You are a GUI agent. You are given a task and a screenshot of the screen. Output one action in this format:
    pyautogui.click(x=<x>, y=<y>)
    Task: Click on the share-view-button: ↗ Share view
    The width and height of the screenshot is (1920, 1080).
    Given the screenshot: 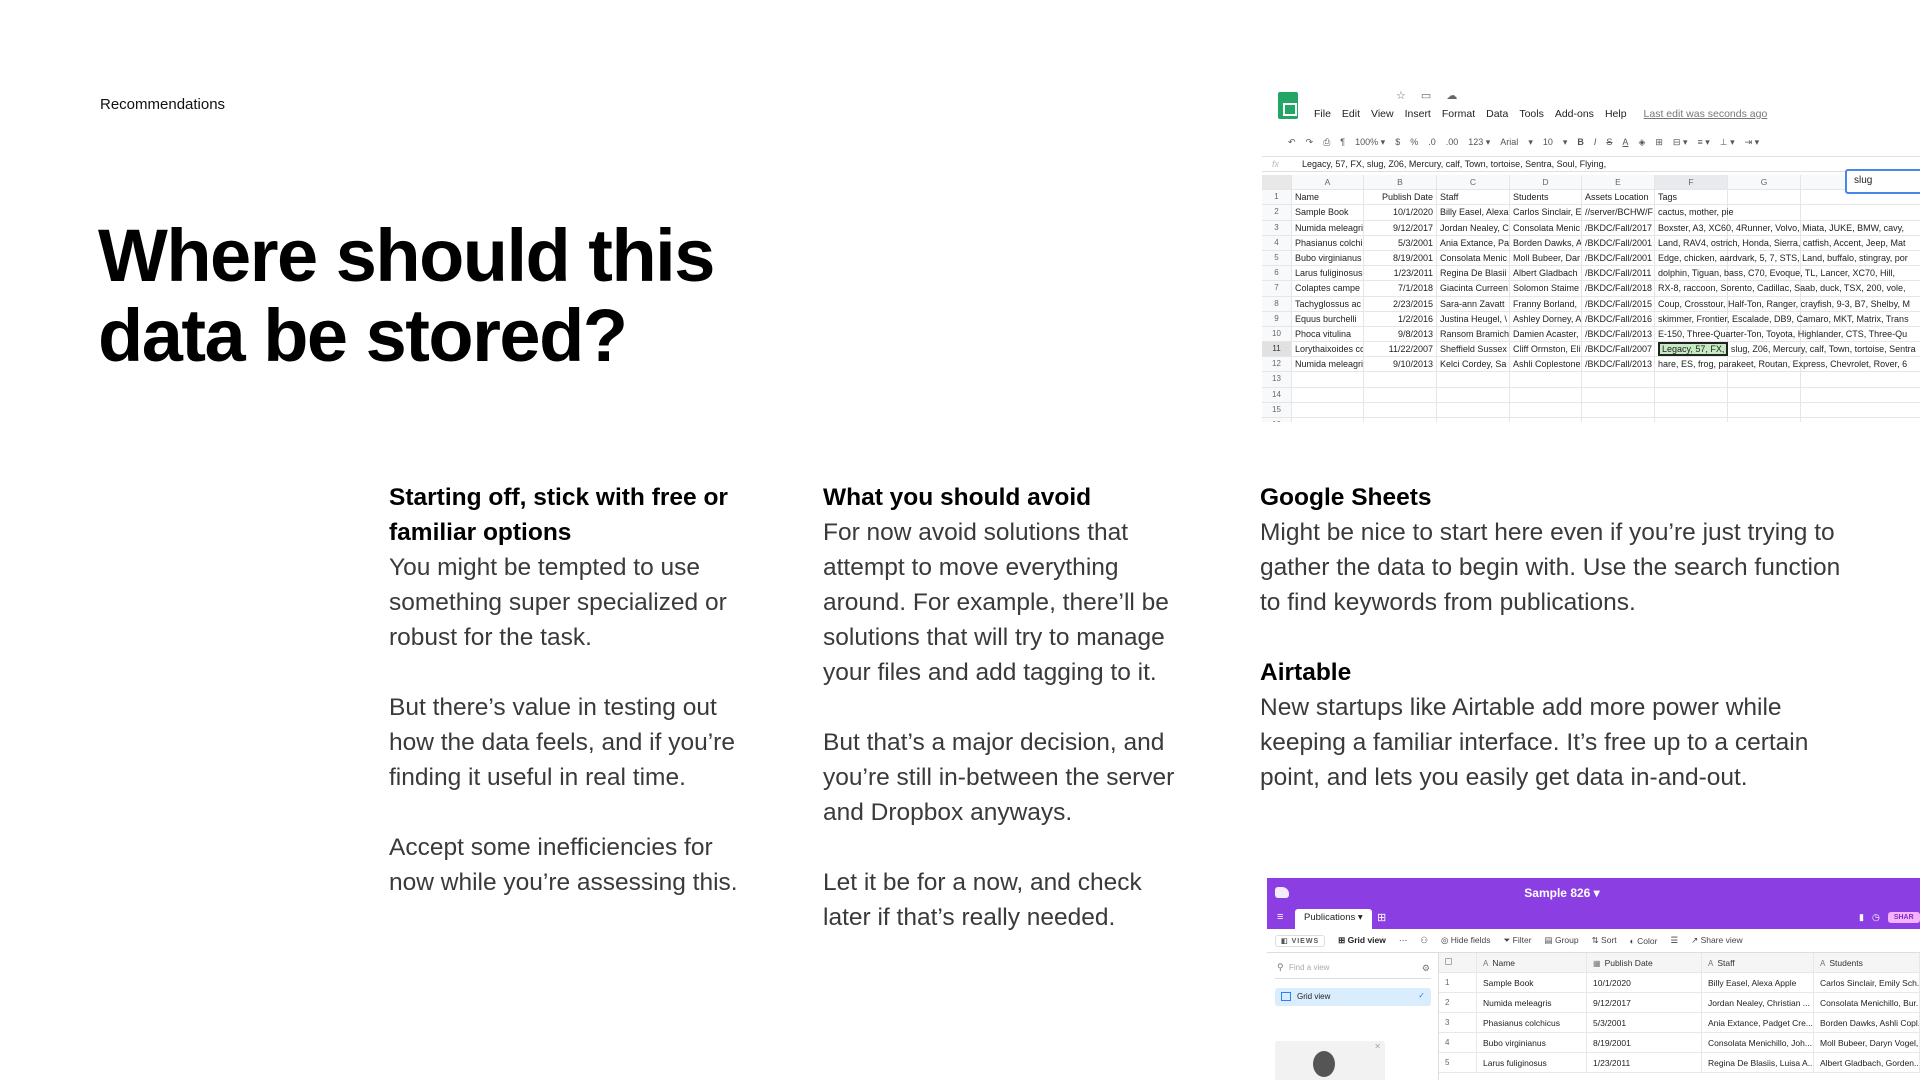 What is the action you would take?
    pyautogui.click(x=1717, y=940)
    